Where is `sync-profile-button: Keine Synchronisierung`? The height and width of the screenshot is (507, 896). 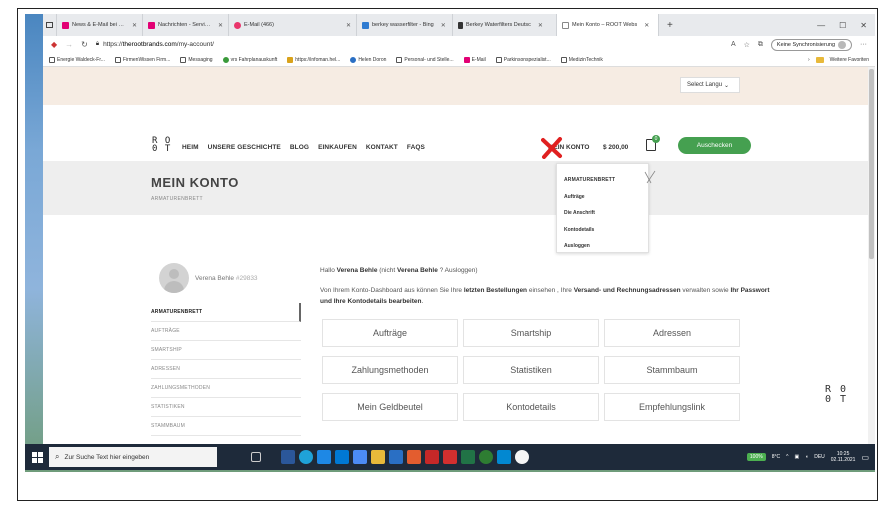
sync-profile-button: Keine Synchronisierung is located at coordinates (811, 44).